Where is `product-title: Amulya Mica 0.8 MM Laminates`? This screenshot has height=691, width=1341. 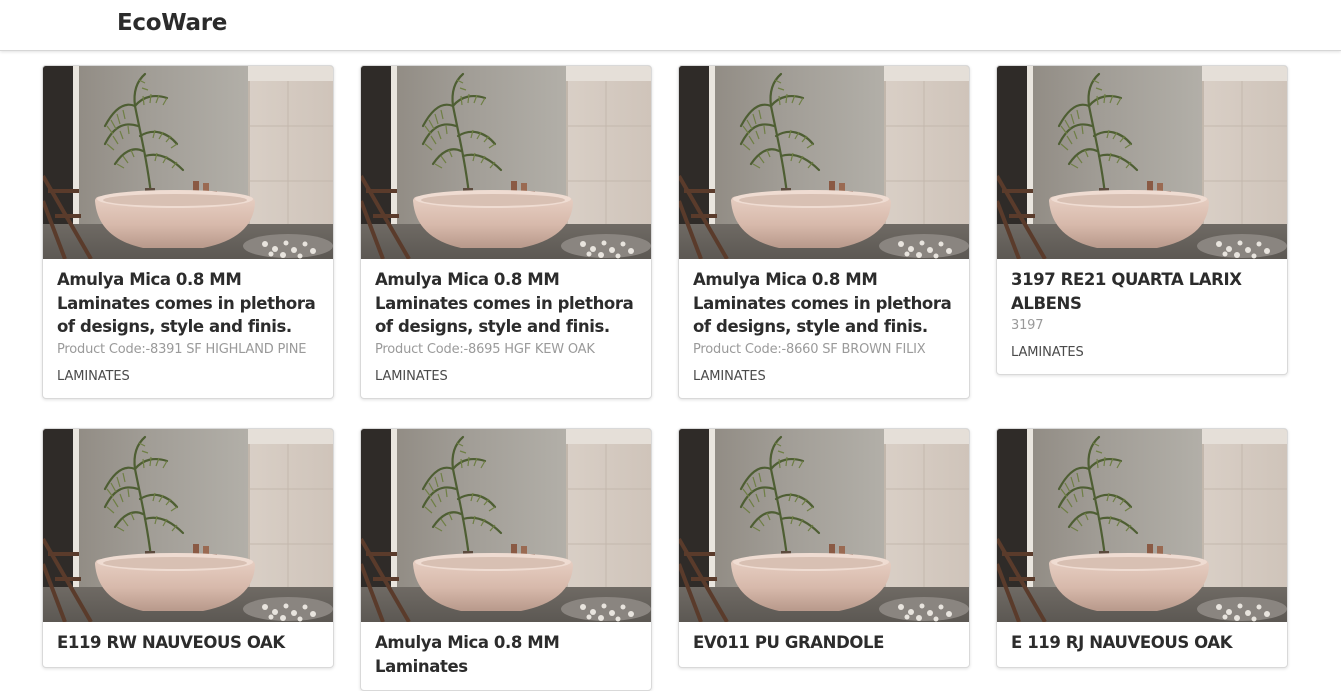 product-title: Amulya Mica 0.8 MM Laminates is located at coordinates (506, 654).